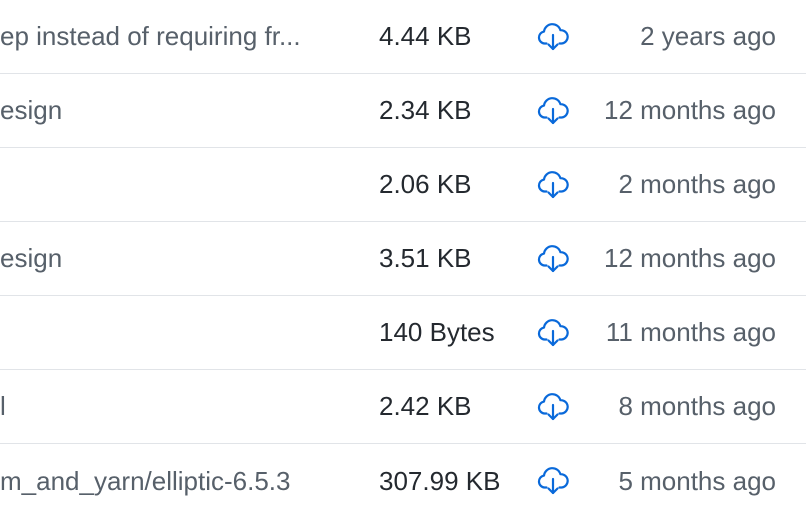  What do you see at coordinates (425, 184) in the screenshot?
I see `row-size: 2.06 KB` at bounding box center [425, 184].